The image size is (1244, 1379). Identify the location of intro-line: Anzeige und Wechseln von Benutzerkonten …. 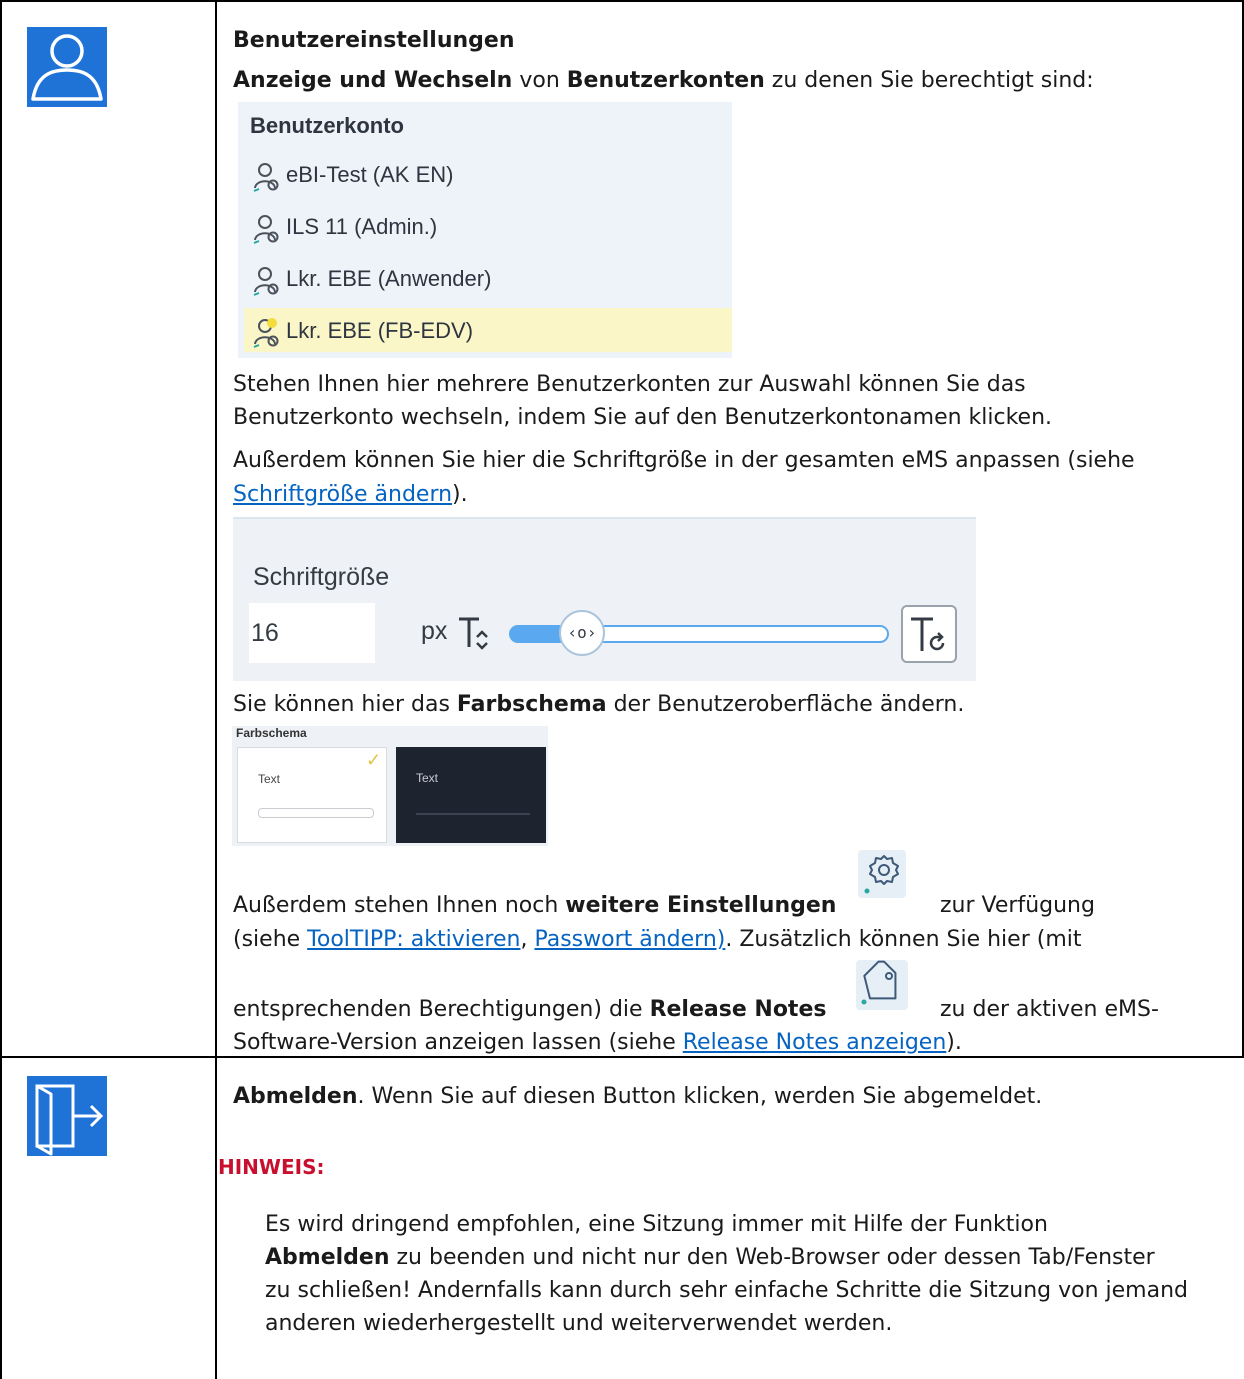
(663, 81).